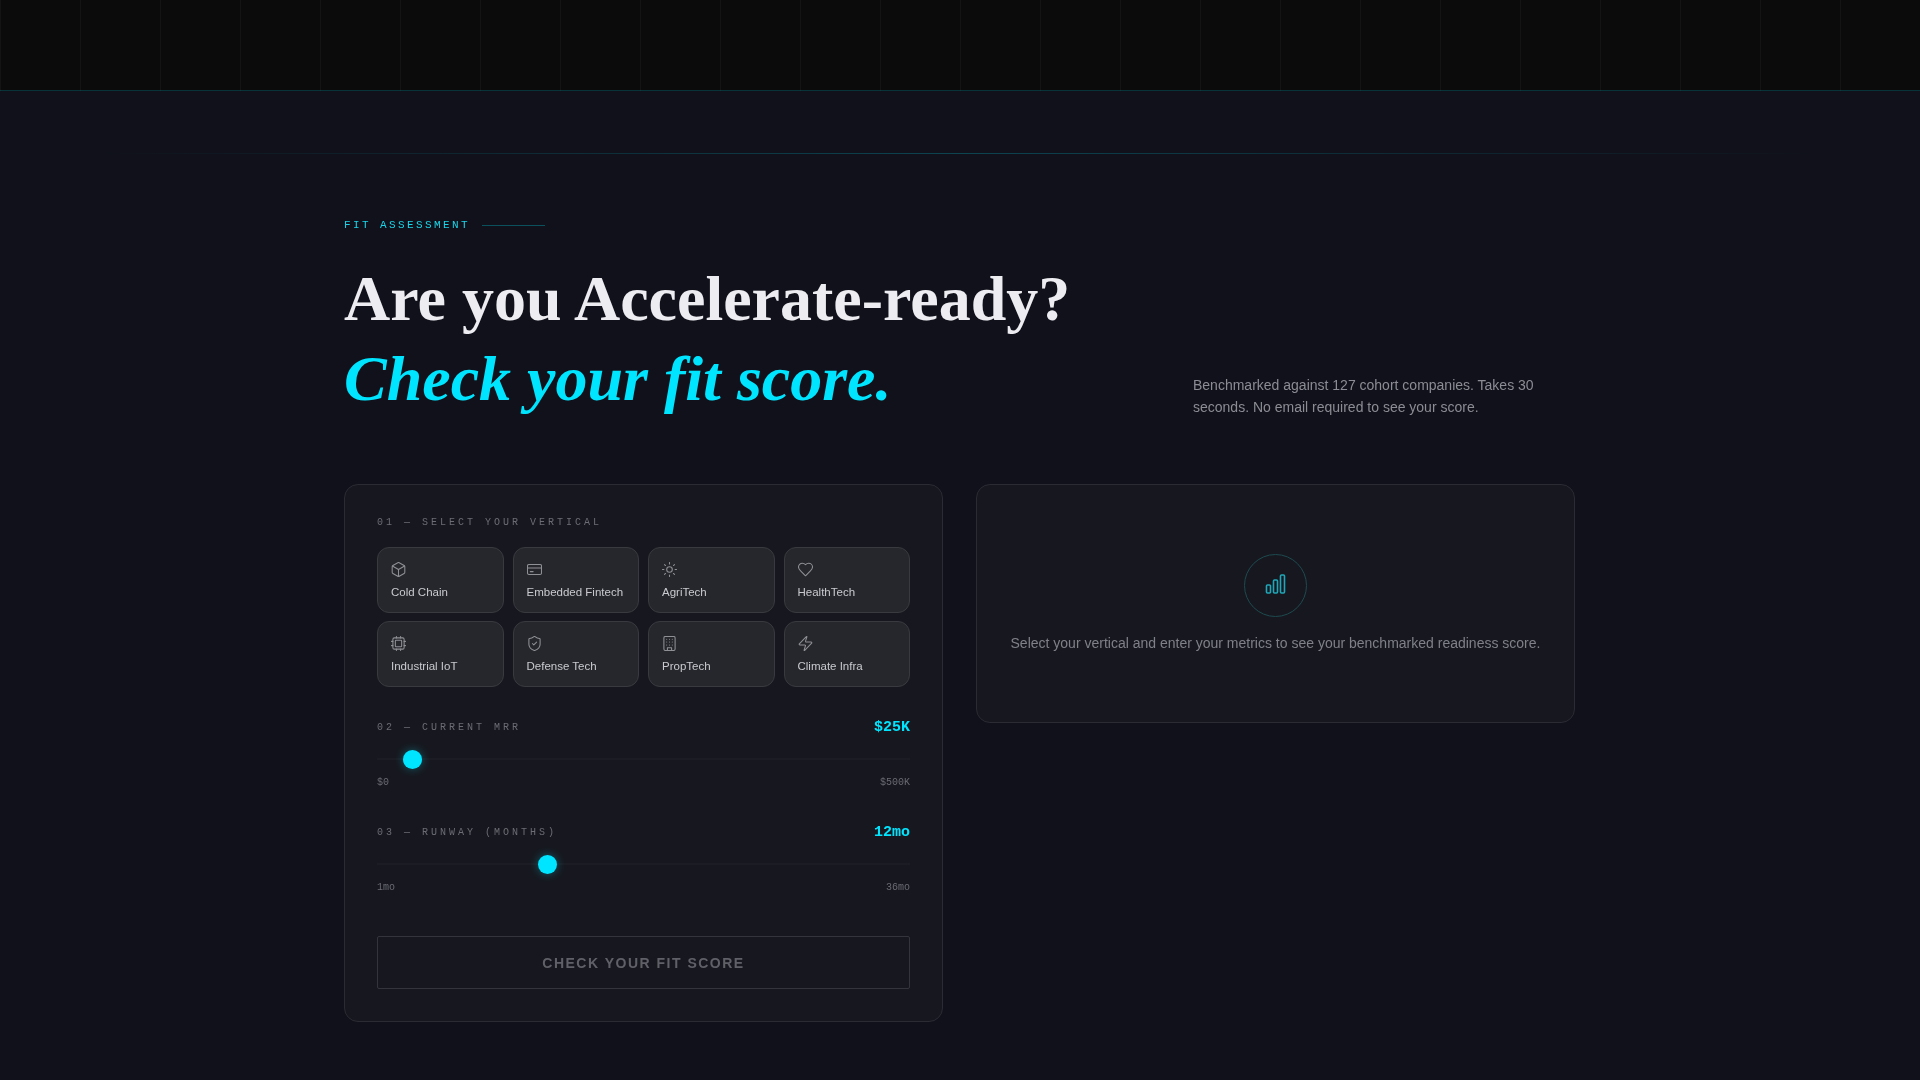 The width and height of the screenshot is (1920, 1080). Describe the element at coordinates (846, 654) in the screenshot. I see `vertical-option: Climate Infra` at that location.